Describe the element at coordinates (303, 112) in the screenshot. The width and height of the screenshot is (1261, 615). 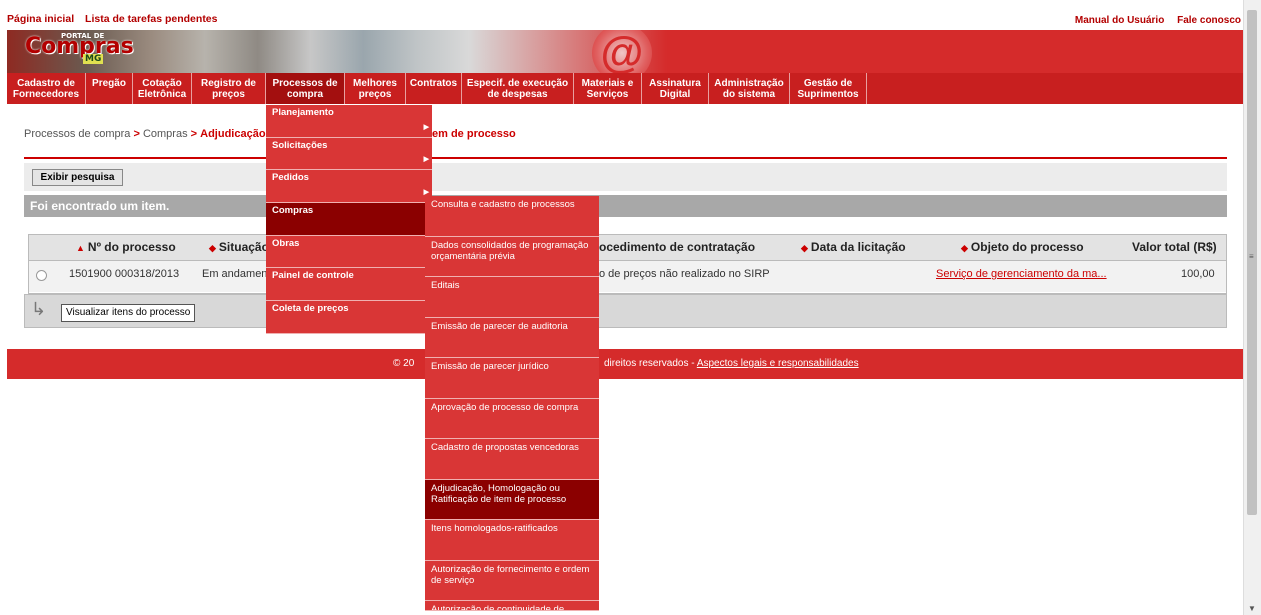
I see `menu-planejamento-label: Planejamento` at that location.